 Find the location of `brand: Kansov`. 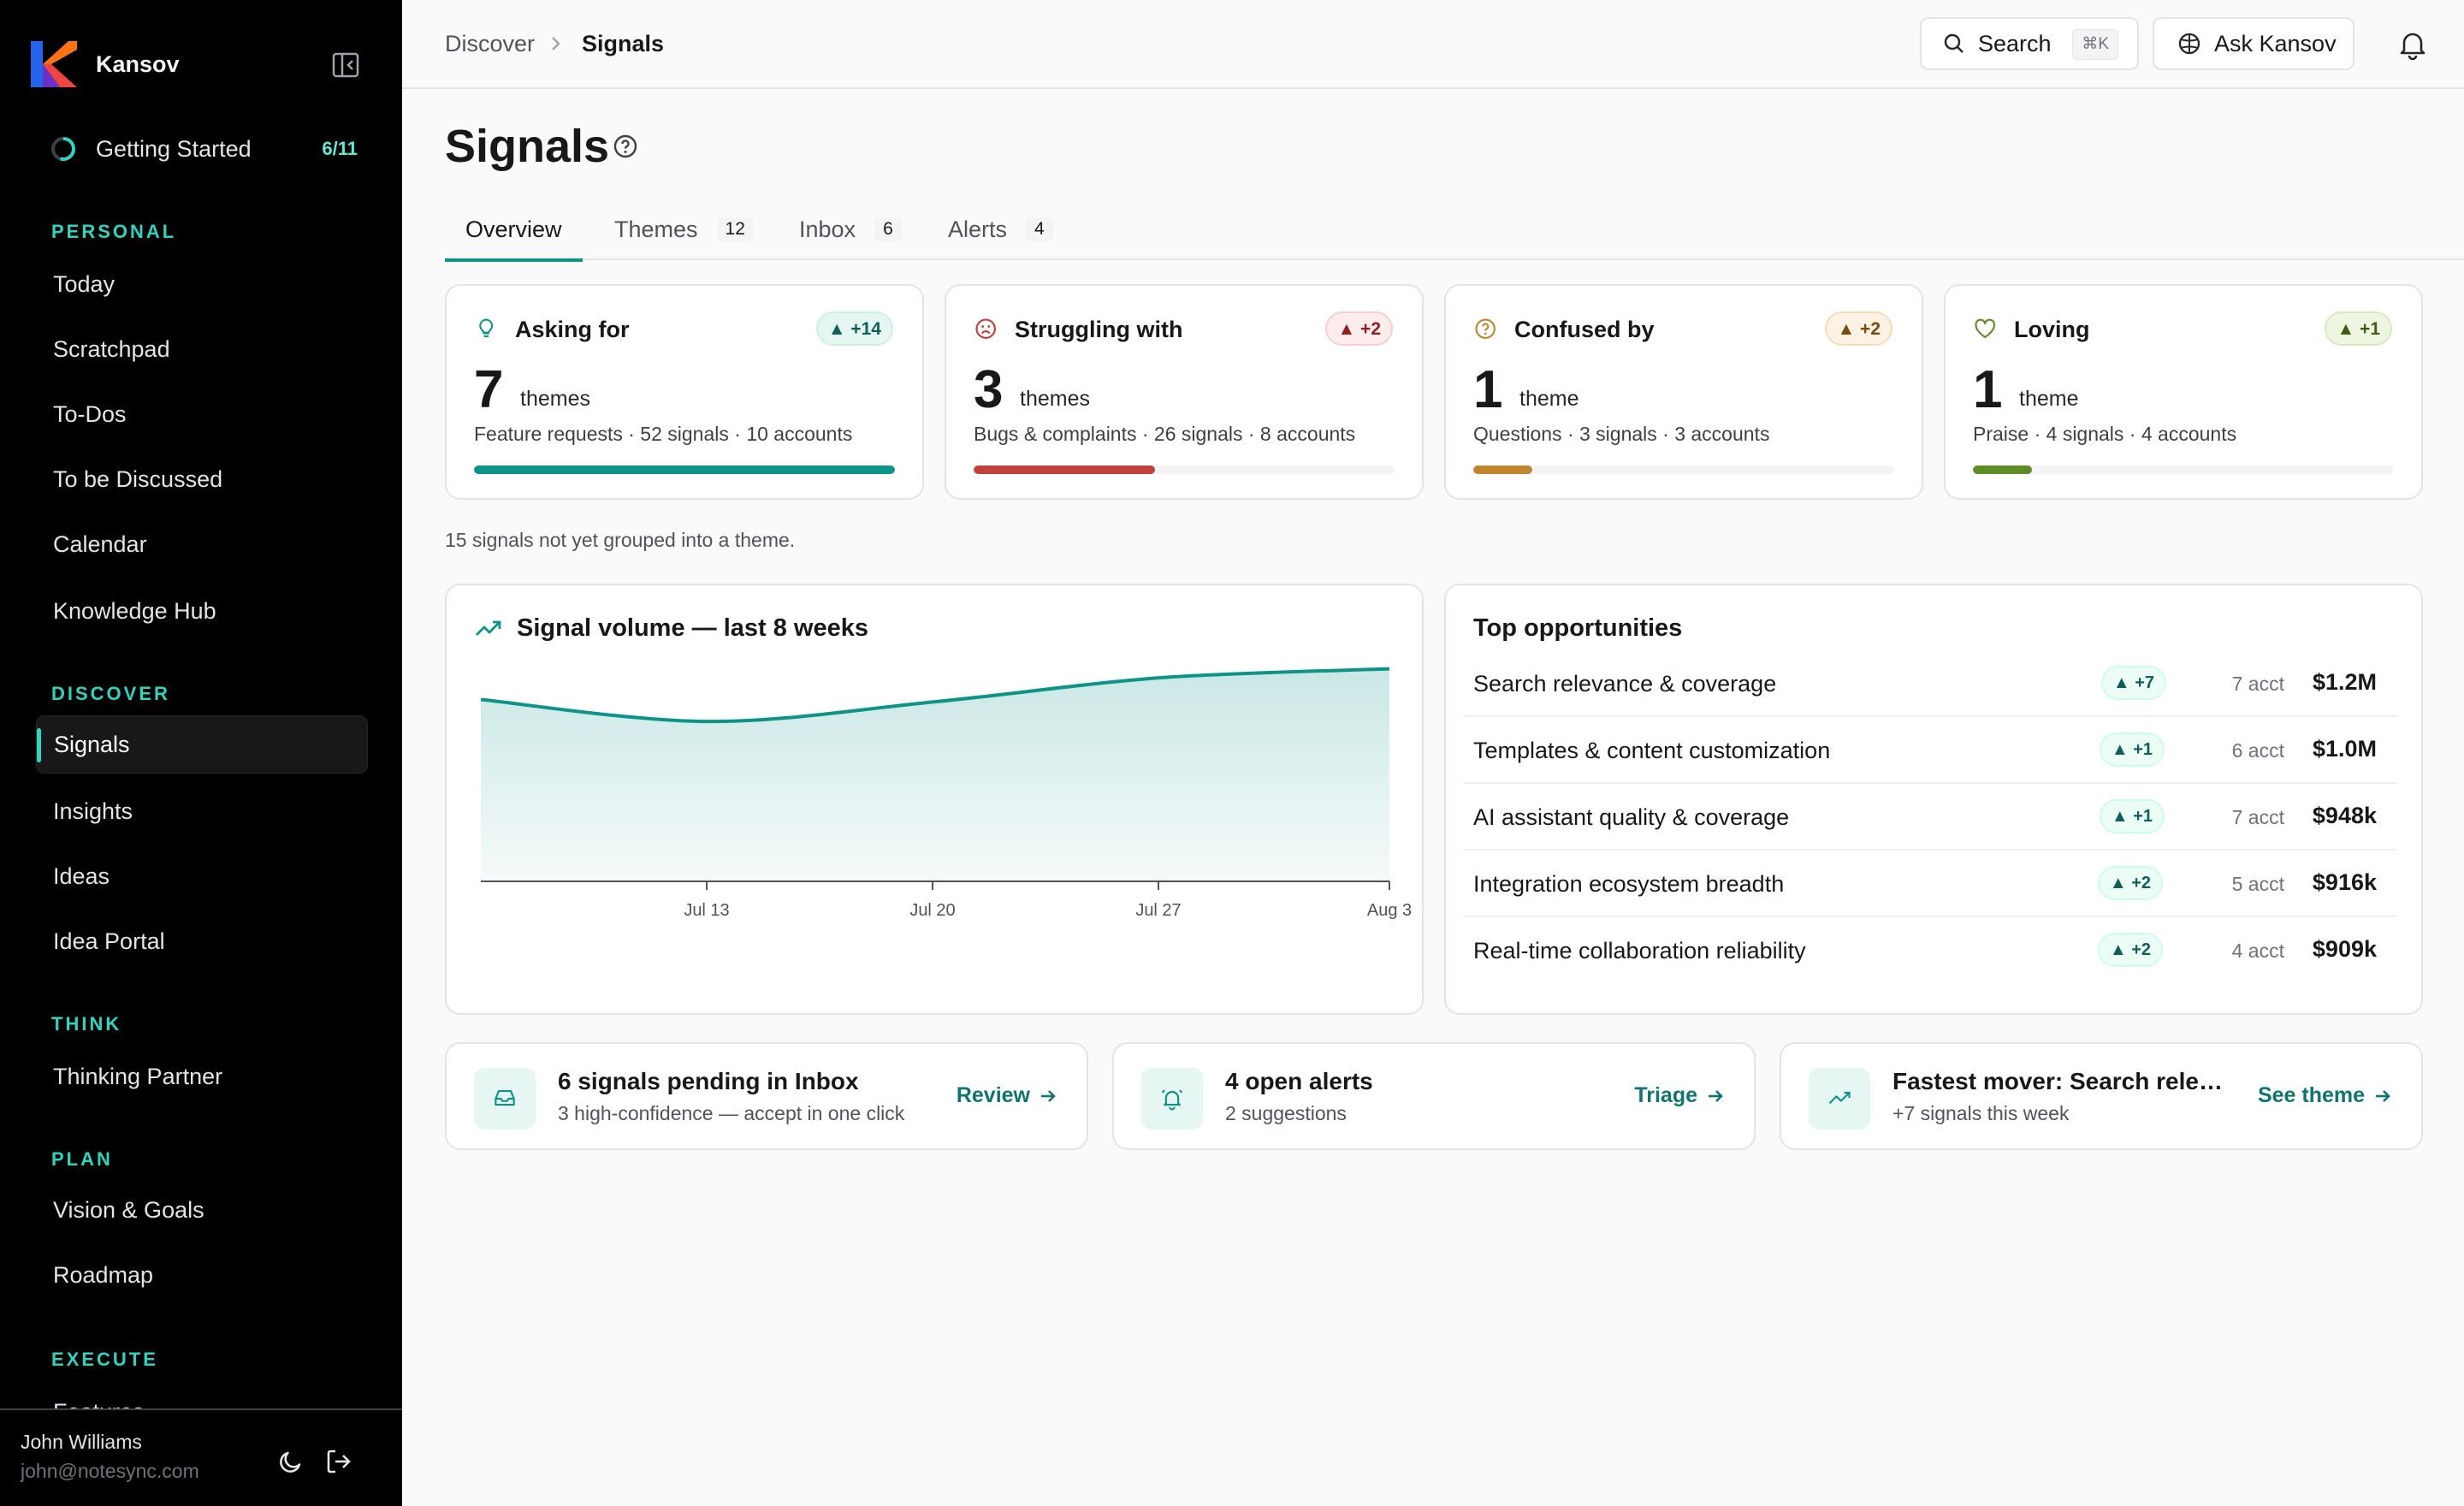

brand: Kansov is located at coordinates (105, 64).